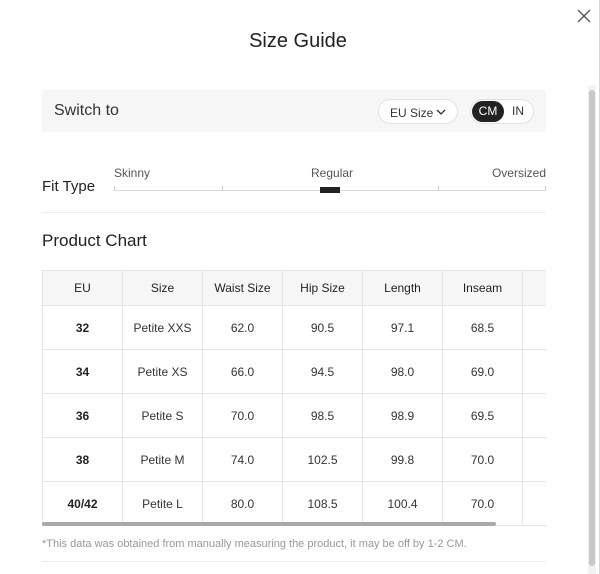  What do you see at coordinates (269, 524) in the screenshot?
I see `horizontal-scrollbar-thumb` at bounding box center [269, 524].